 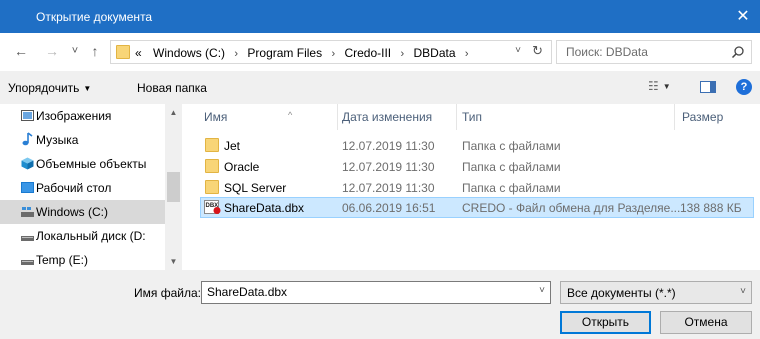 I want to click on breadcrumb-item: Windows (C:), so click(x=189, y=53).